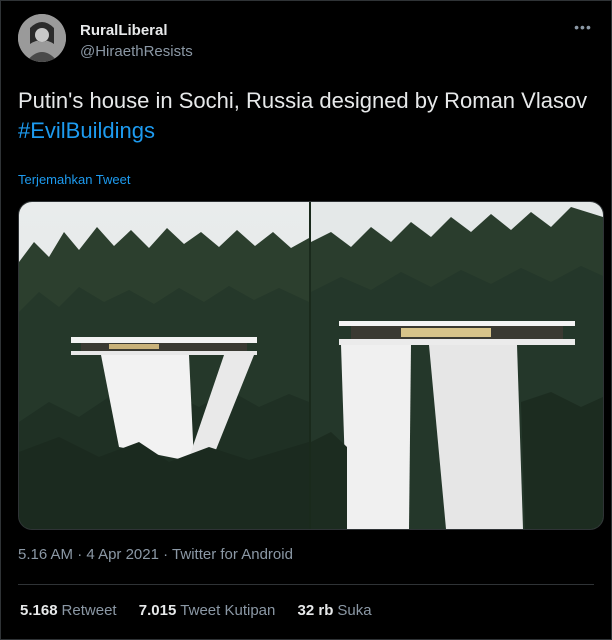 Image resolution: width=612 pixels, height=640 pixels. Describe the element at coordinates (228, 610) in the screenshot. I see `quote-label: Tweet Kutipan` at that location.